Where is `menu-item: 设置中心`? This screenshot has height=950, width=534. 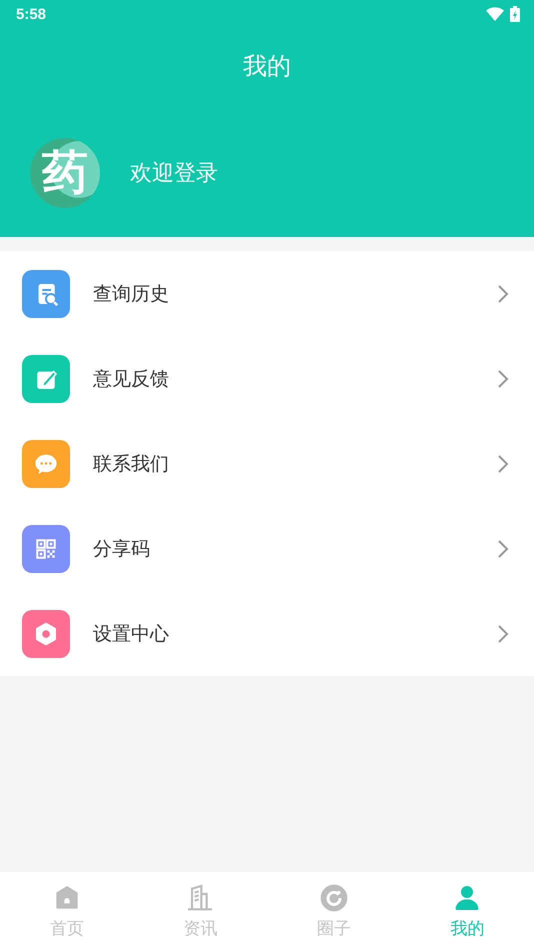 menu-item: 设置中心 is located at coordinates (267, 633).